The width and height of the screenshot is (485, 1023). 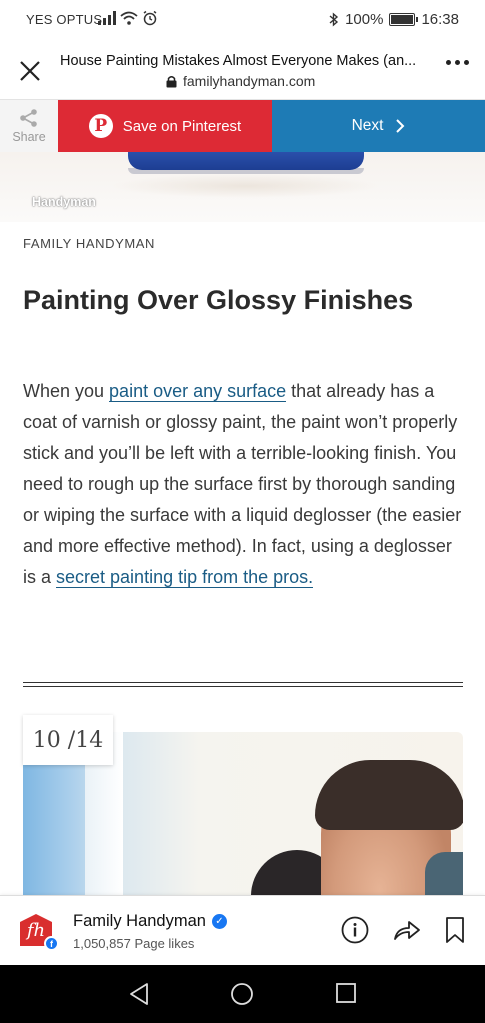 I want to click on chevron-right-icon, so click(x=400, y=126).